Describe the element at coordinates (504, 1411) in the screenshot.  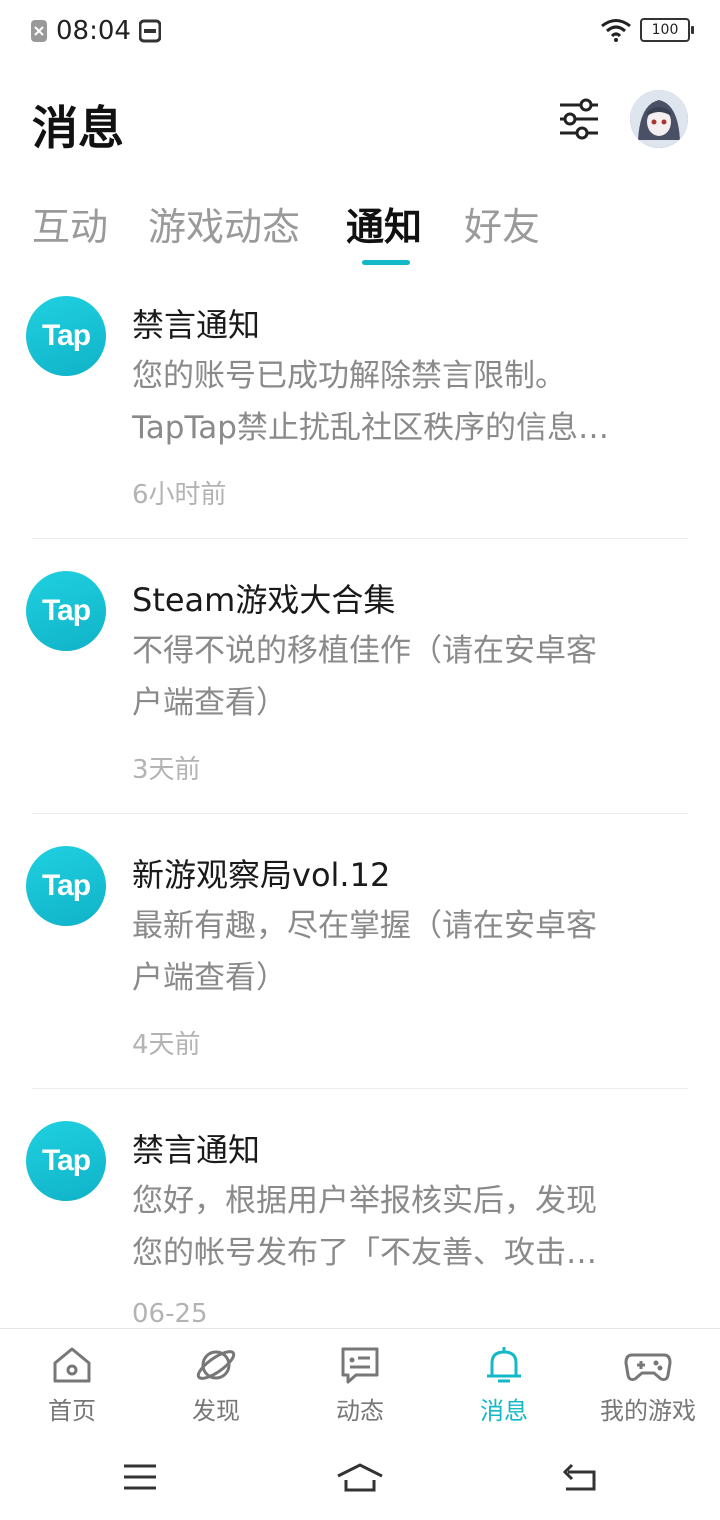
I see `nav-messages-label: 消息` at that location.